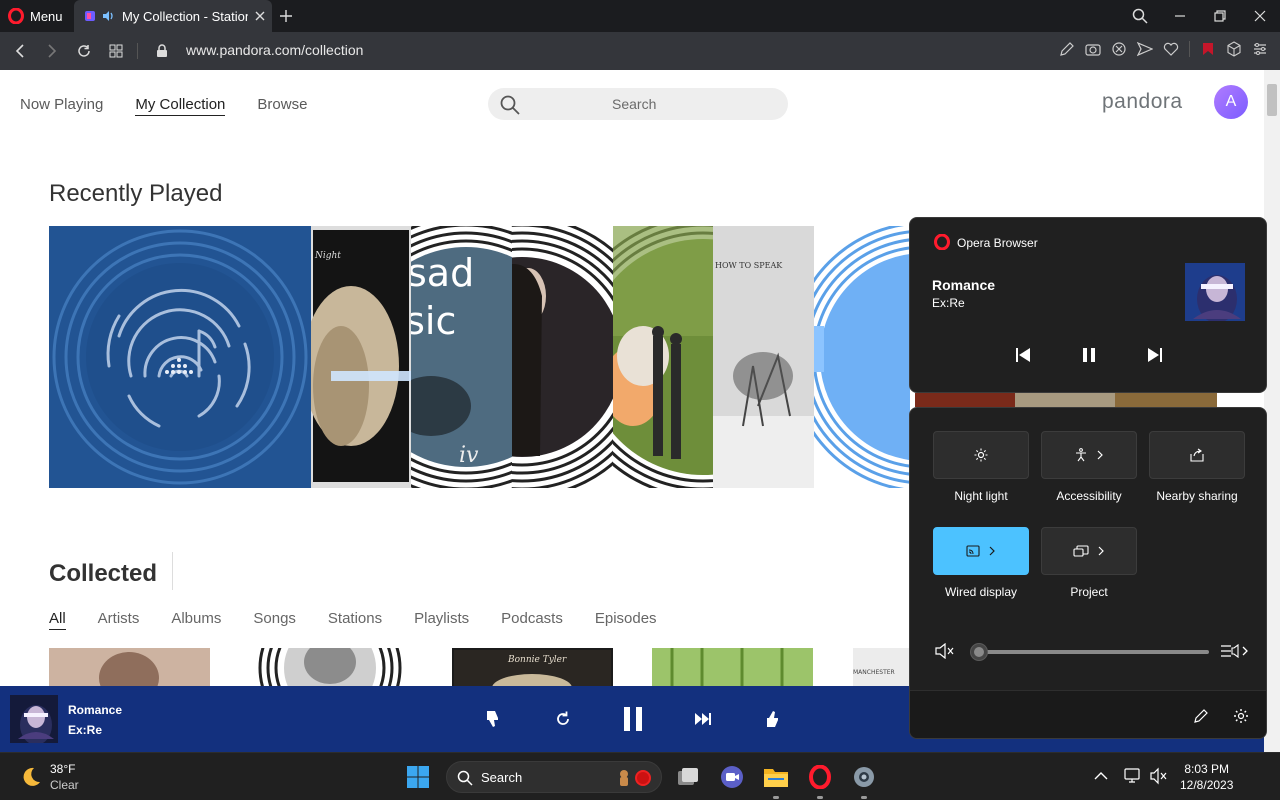 The height and width of the screenshot is (800, 1280). I want to click on thumbs-down-button, so click(493, 719).